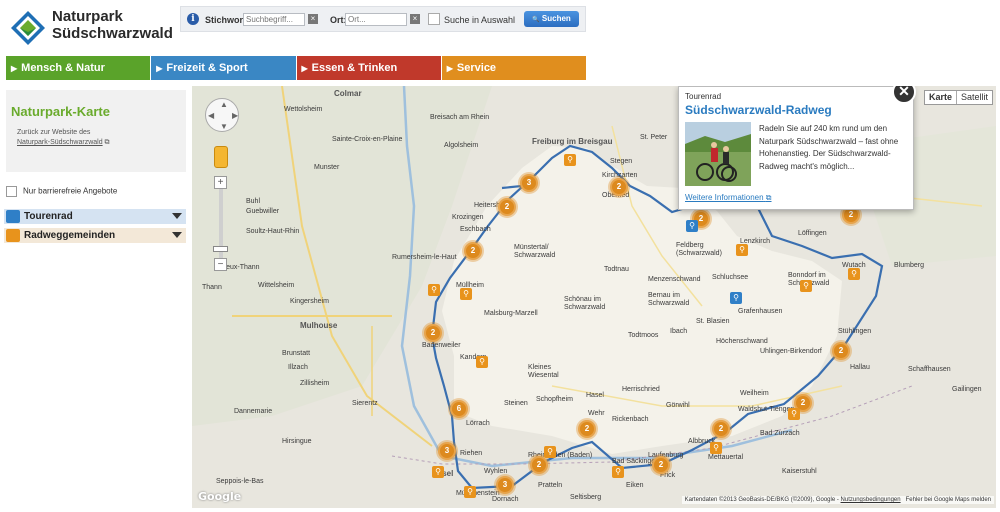  What do you see at coordinates (415, 19) in the screenshot?
I see `clear-ort-icon: ×` at bounding box center [415, 19].